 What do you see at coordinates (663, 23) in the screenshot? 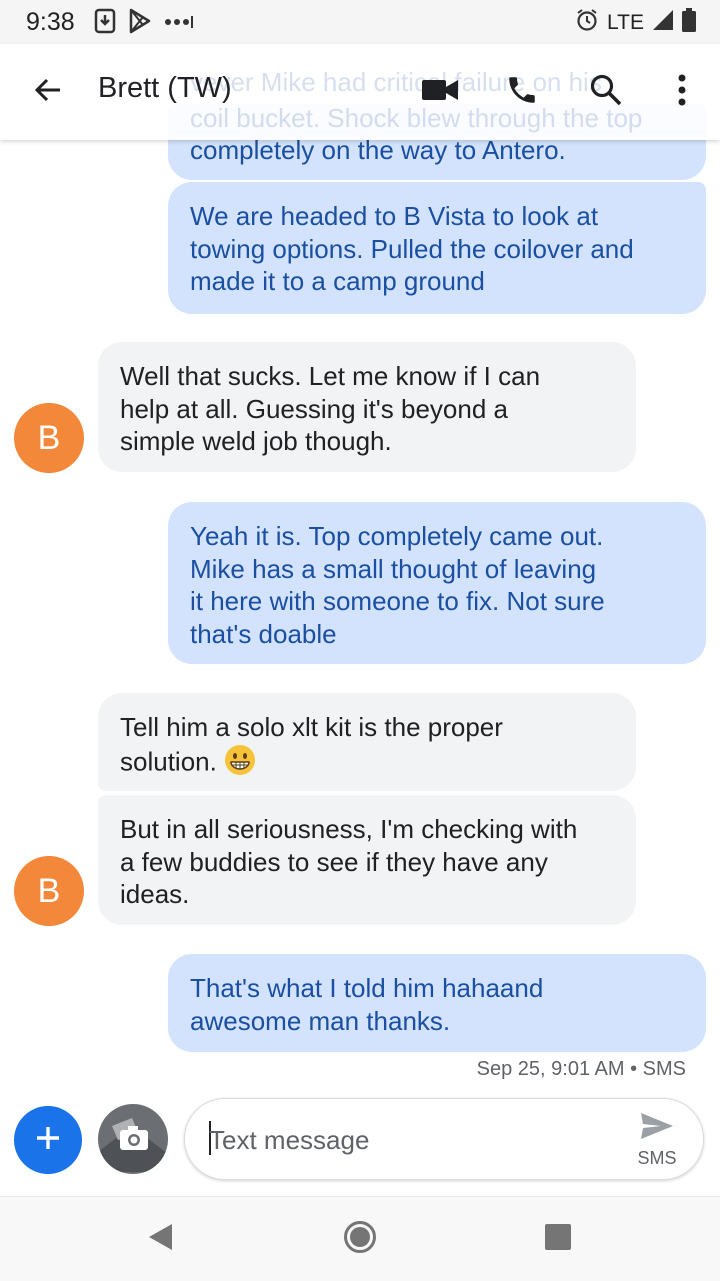
I see `signal-icon` at bounding box center [663, 23].